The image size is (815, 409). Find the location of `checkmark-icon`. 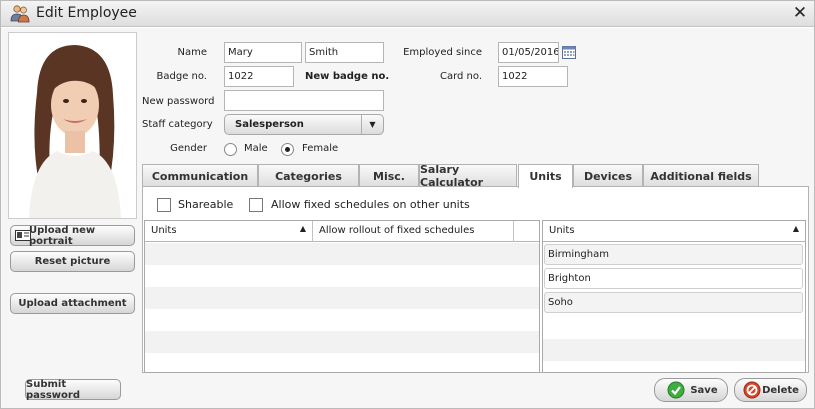

checkmark-icon is located at coordinates (676, 390).